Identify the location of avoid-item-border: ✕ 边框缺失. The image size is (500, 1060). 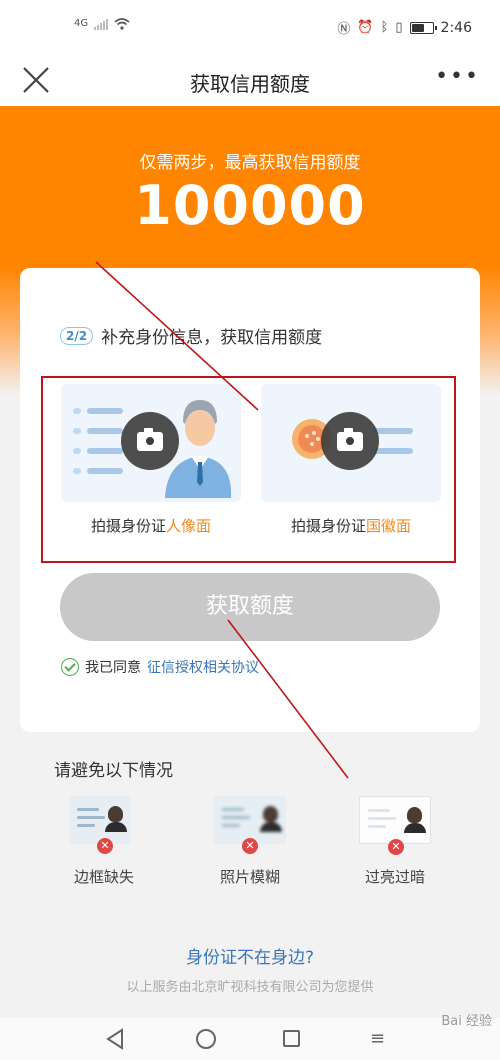
(104, 841).